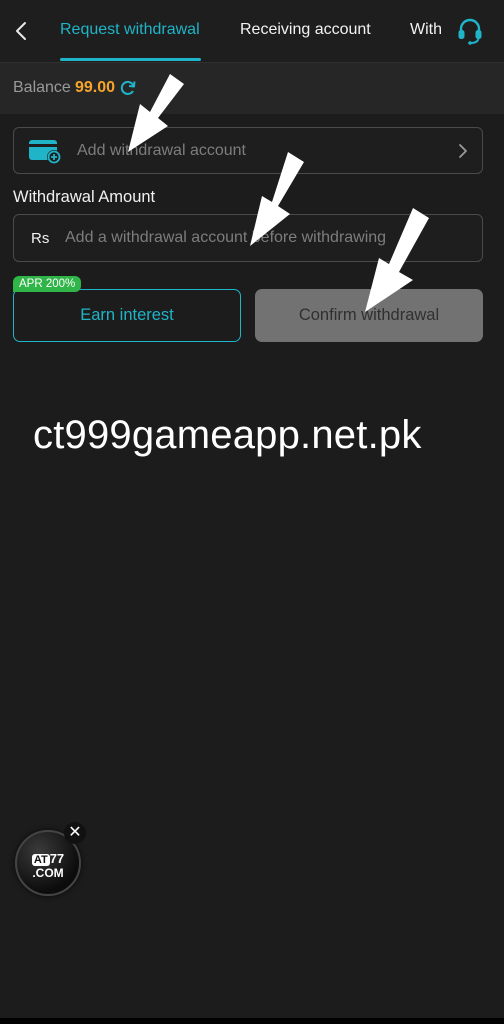 The height and width of the screenshot is (1024, 504). I want to click on active-tab-indicator, so click(130, 59).